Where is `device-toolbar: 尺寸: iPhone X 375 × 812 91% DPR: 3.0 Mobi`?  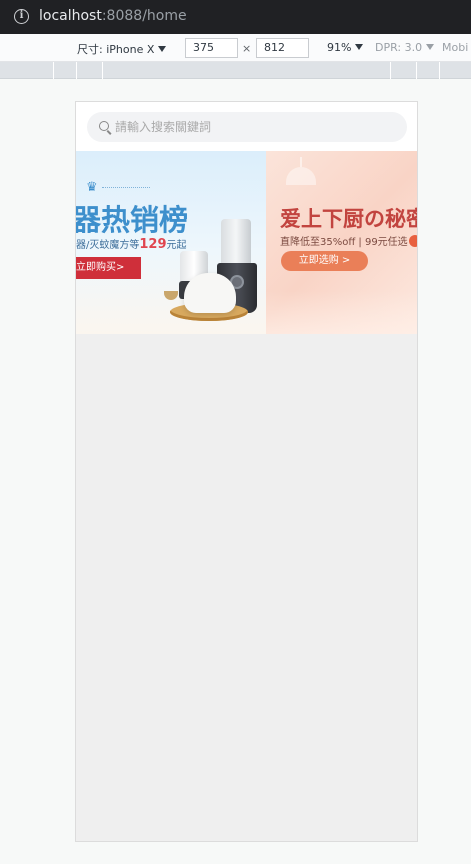
device-toolbar: 尺寸: iPhone X 375 × 812 91% DPR: 3.0 Mobi is located at coordinates (235, 48).